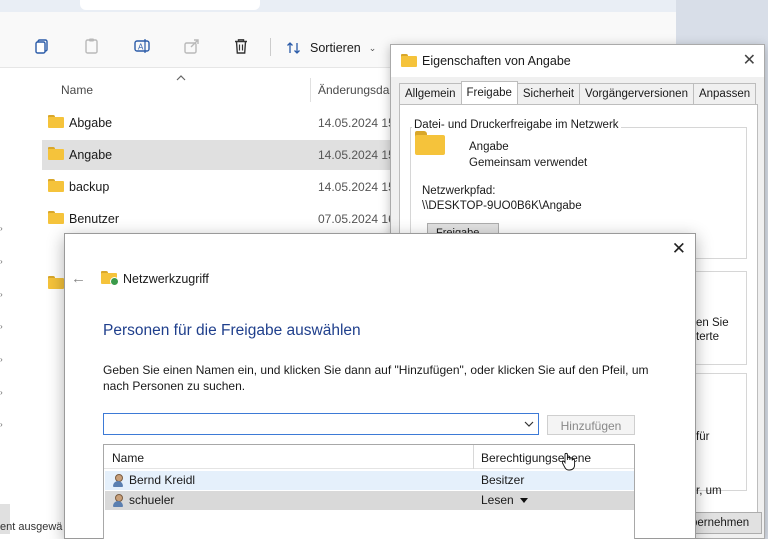 This screenshot has width=768, height=539. Describe the element at coordinates (216, 123) in the screenshot. I see `file-row-abgabe: Abgabe 14.05.2024 15:` at that location.